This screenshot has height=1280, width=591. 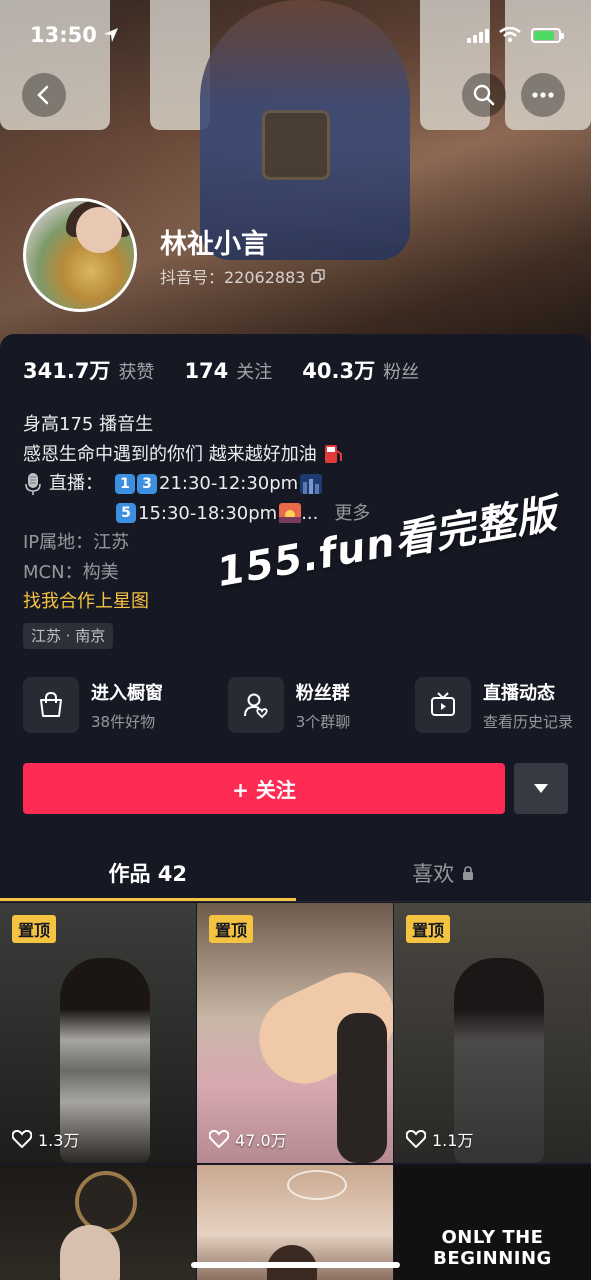 I want to click on follow-button: + 关注, so click(x=264, y=788).